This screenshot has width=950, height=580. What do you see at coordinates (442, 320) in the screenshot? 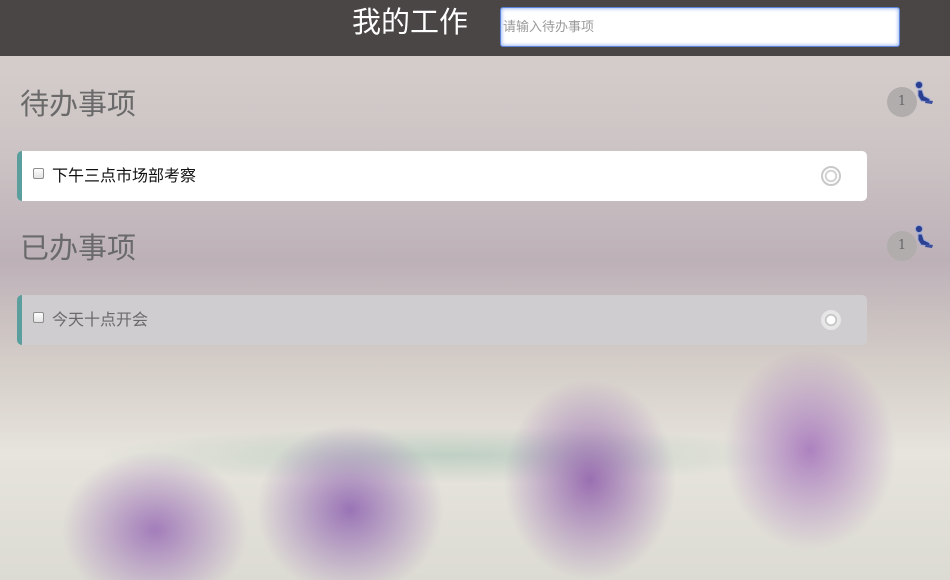
I see `done-item: 今天十点开会` at bounding box center [442, 320].